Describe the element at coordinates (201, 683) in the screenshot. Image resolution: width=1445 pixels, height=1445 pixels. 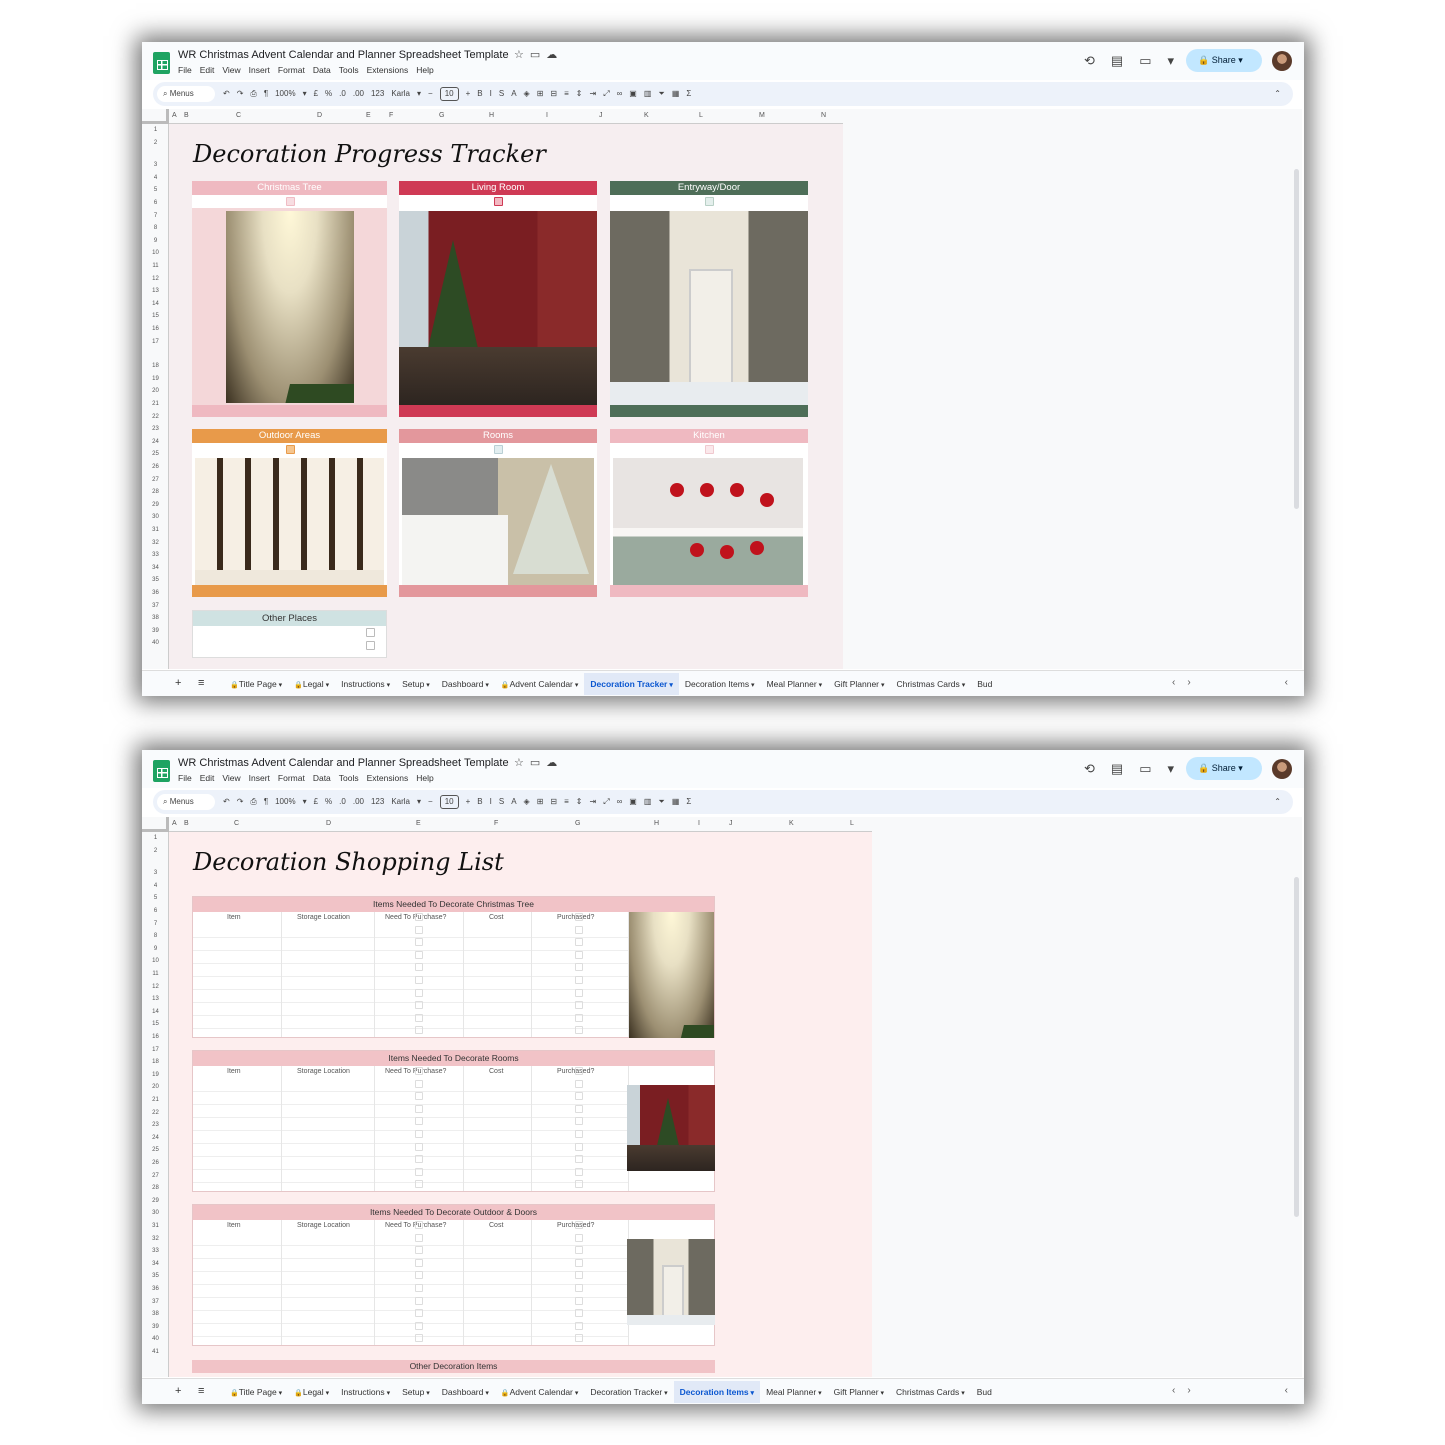
I see `all-sheets-icon: ≡` at that location.